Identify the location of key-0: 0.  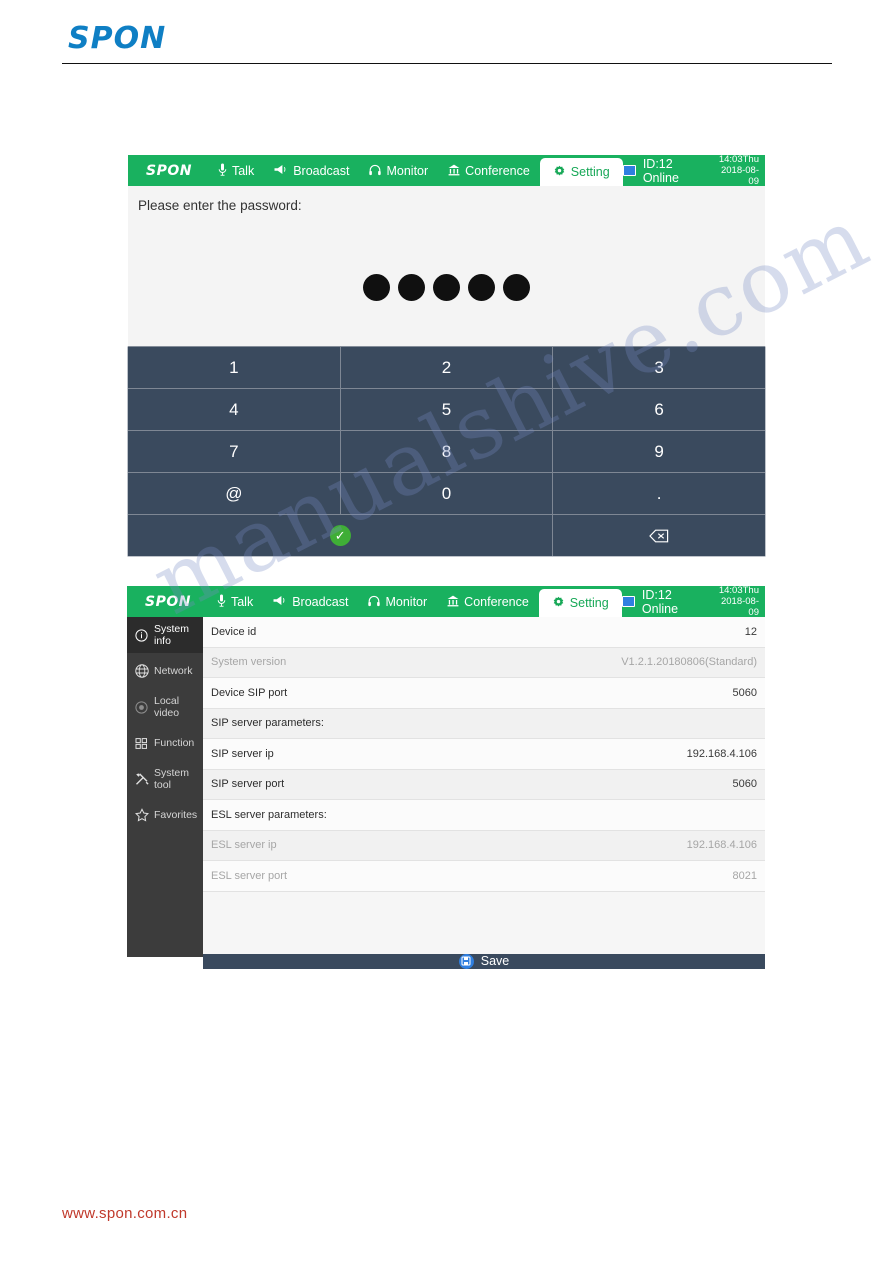
(446, 493).